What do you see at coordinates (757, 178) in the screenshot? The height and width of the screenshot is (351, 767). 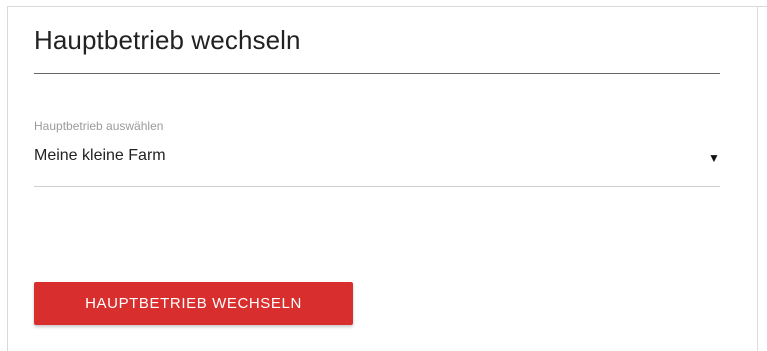 I see `frame-right-border` at bounding box center [757, 178].